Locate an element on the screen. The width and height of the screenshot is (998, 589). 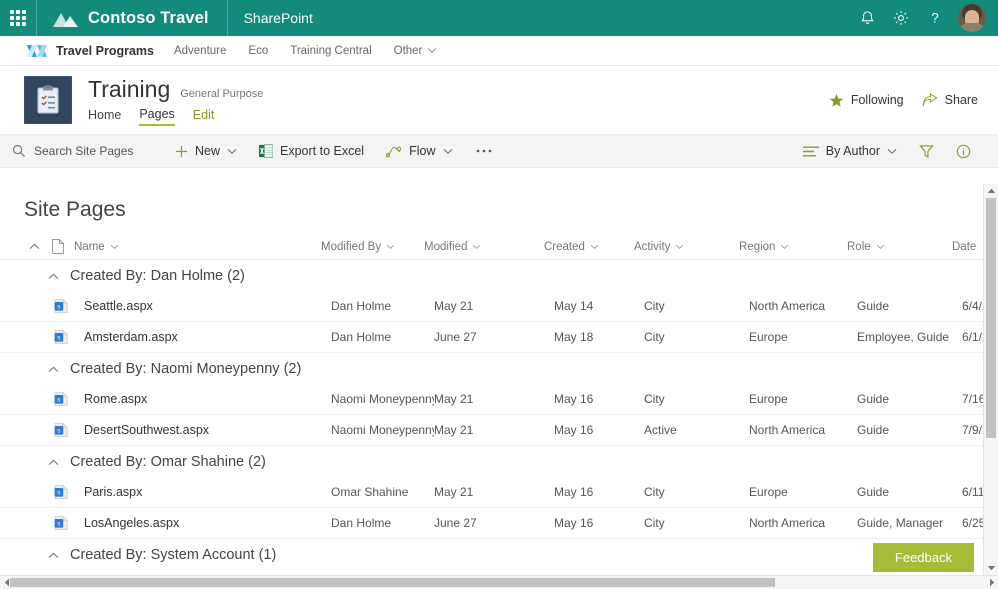
row-cell-modified-by: Dan Holme is located at coordinates (361, 523).